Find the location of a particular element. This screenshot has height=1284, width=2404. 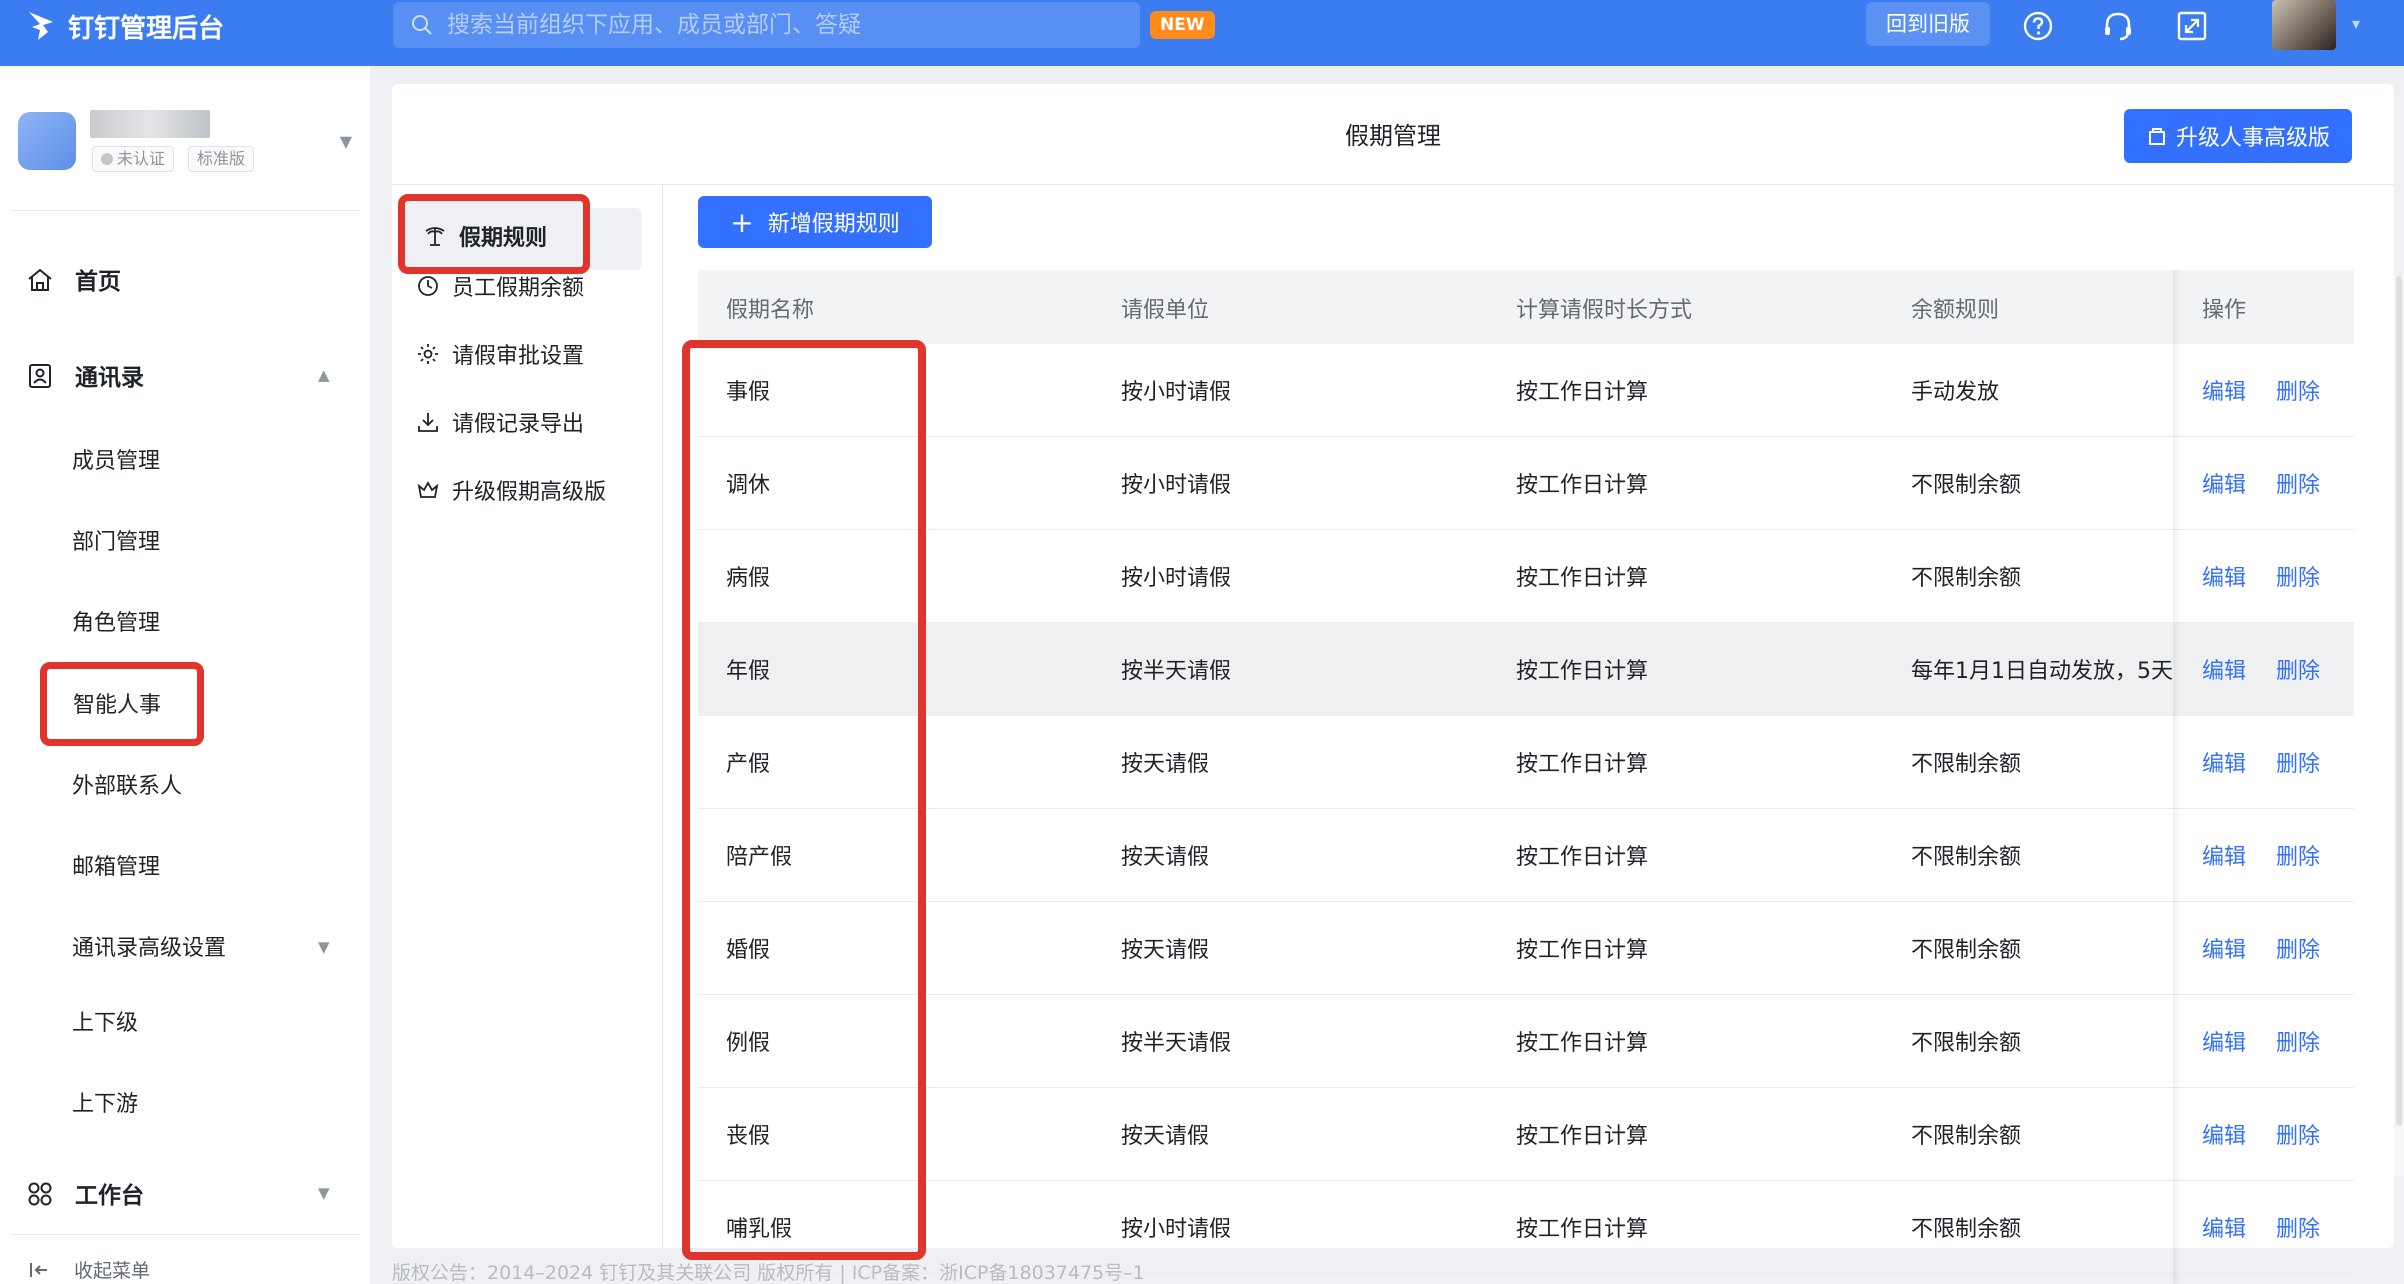

sidebar-item-external-contacts: 外部联系人 is located at coordinates (127, 787).